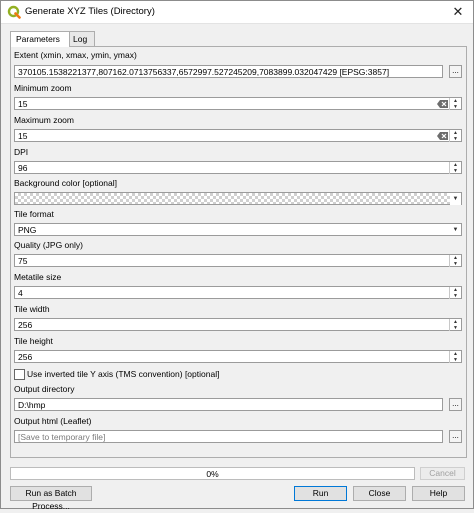  Describe the element at coordinates (38, 277) in the screenshot. I see `metatile-label: Metatile size` at that location.